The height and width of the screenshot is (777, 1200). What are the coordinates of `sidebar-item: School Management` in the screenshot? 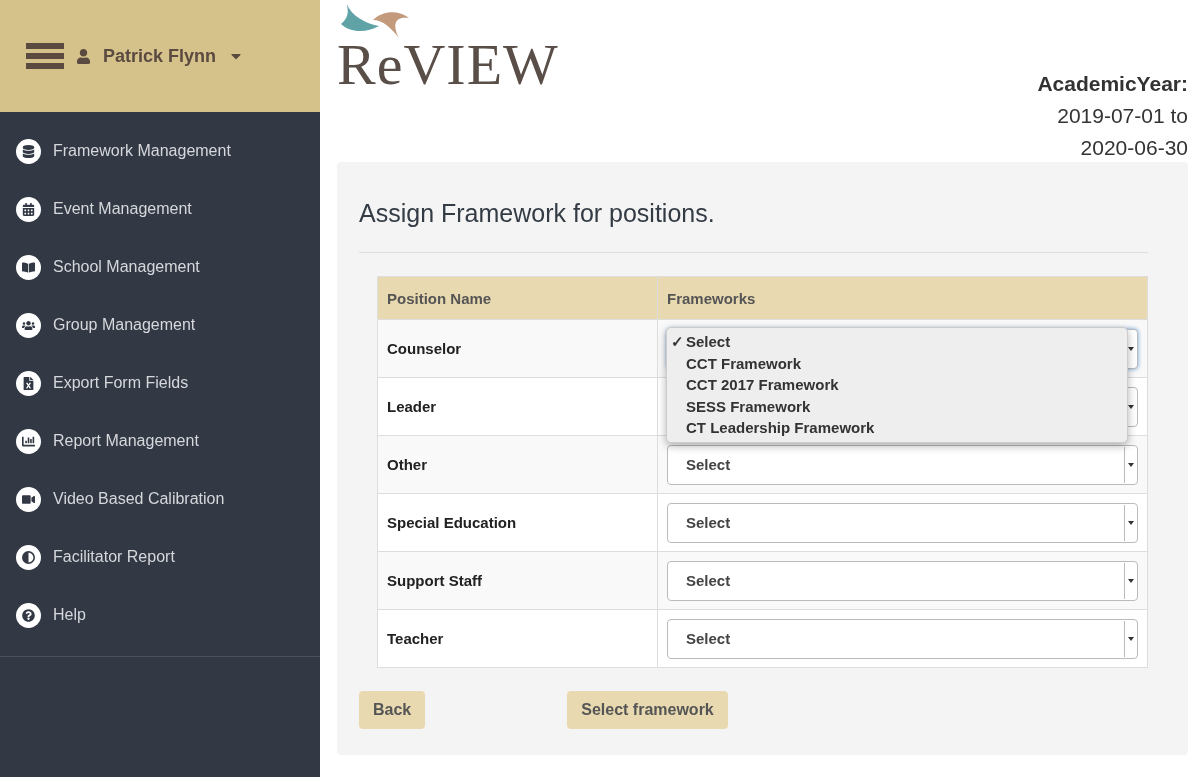 It's located at (160, 267).